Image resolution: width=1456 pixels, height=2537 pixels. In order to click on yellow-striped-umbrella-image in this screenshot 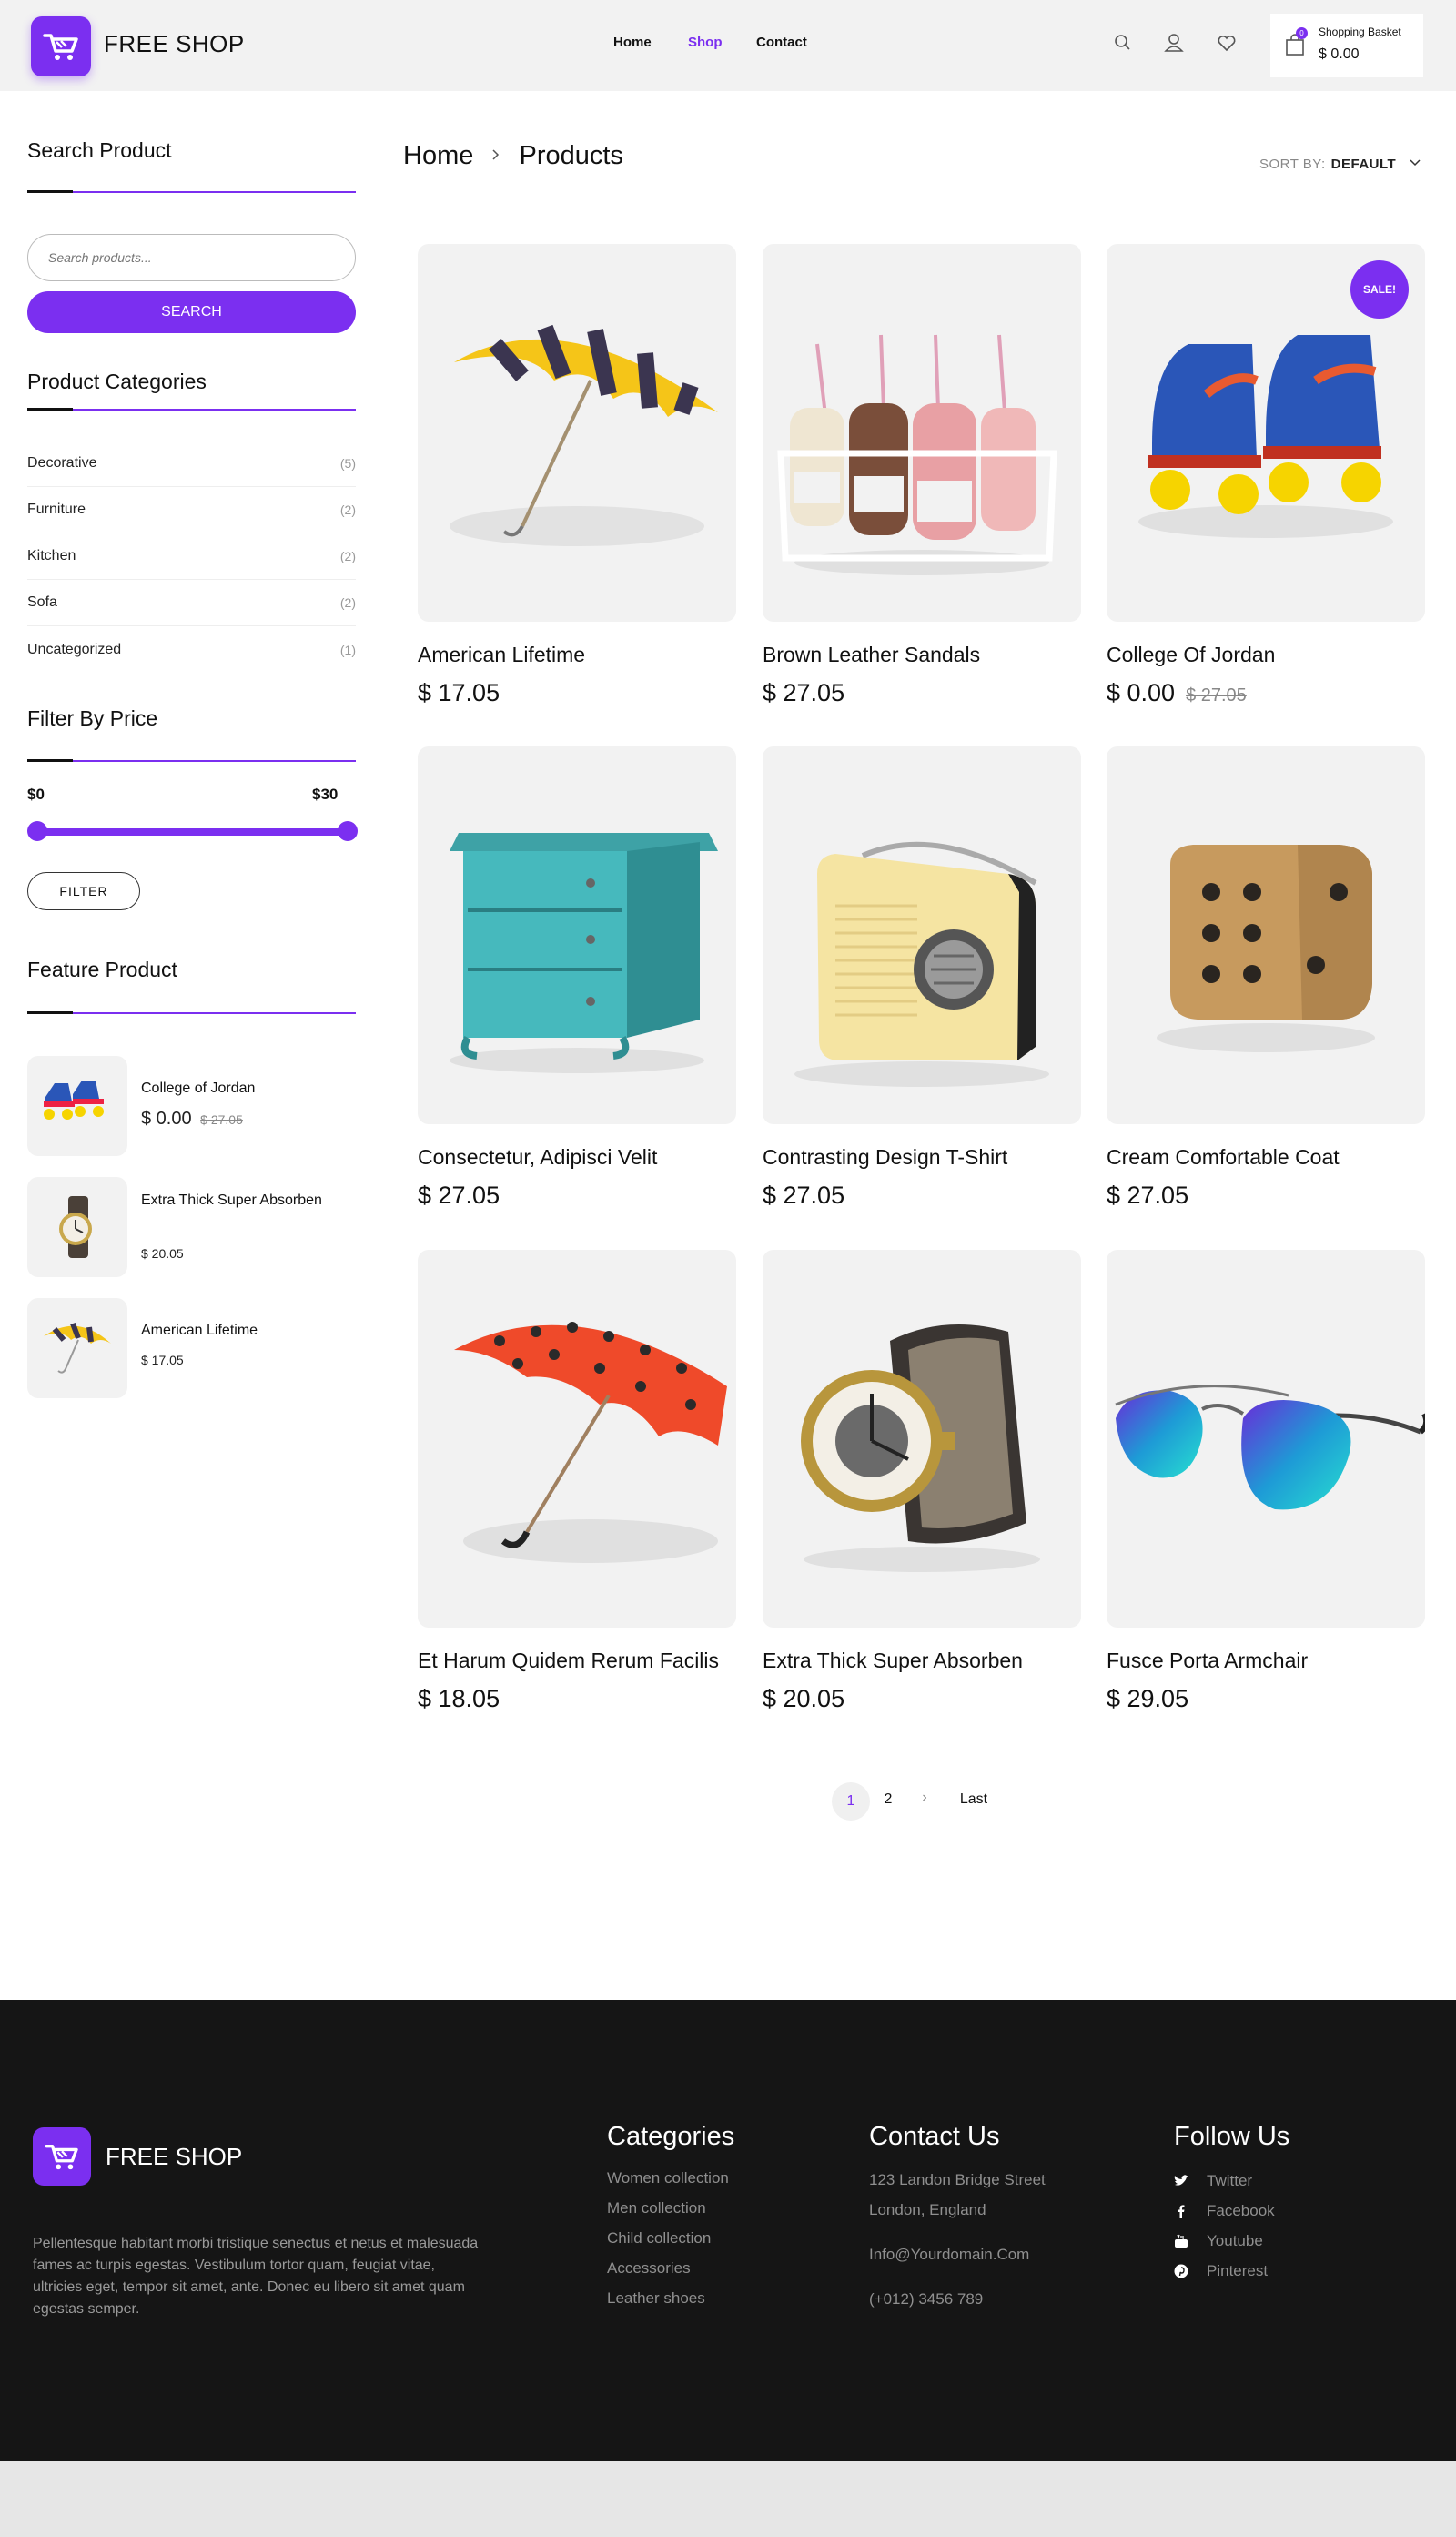, I will do `click(584, 435)`.